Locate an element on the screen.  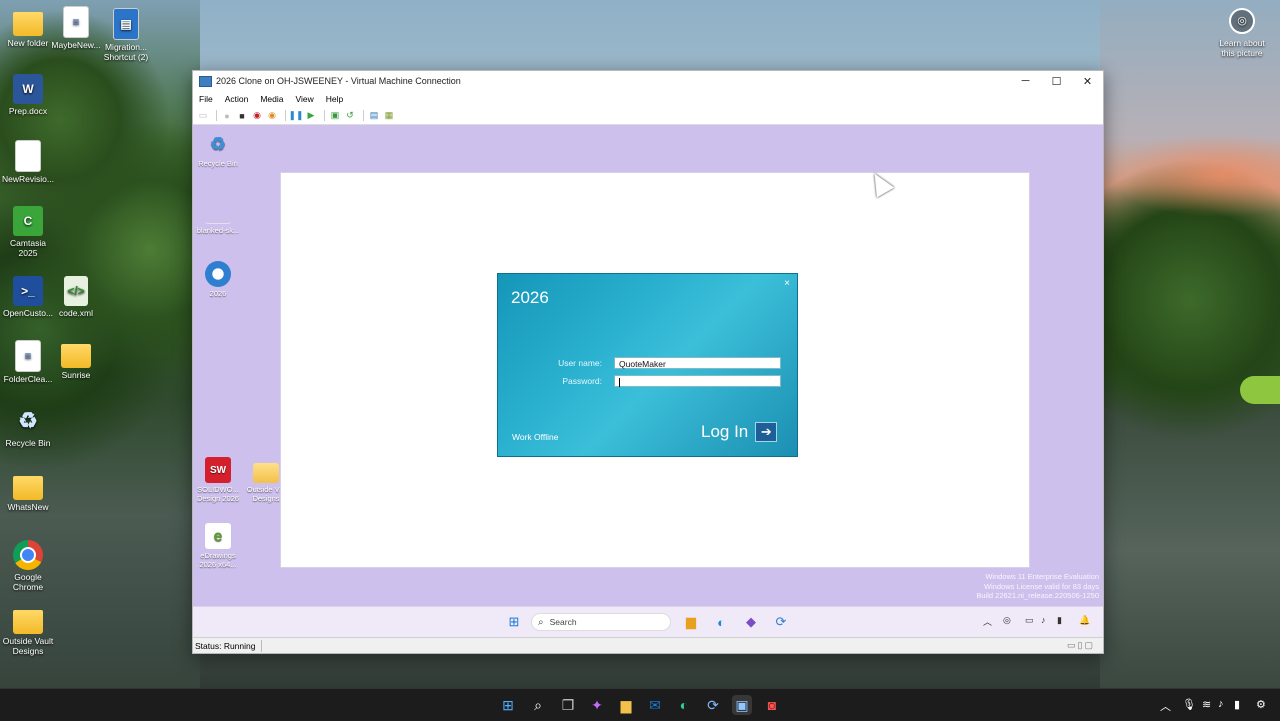
network-icon: ▭ is located at coordinates (1029, 620).